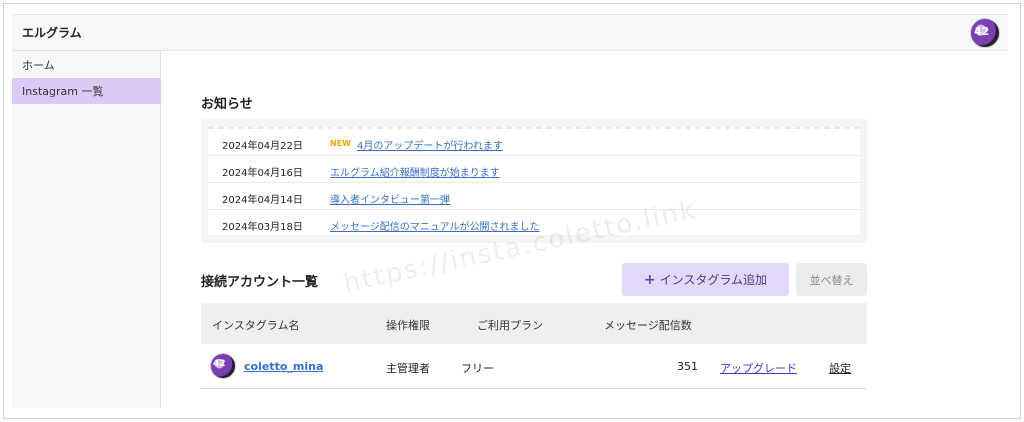 The image size is (1024, 422). What do you see at coordinates (713, 280) in the screenshot?
I see `add-instagram-label: インスタグラム追加` at bounding box center [713, 280].